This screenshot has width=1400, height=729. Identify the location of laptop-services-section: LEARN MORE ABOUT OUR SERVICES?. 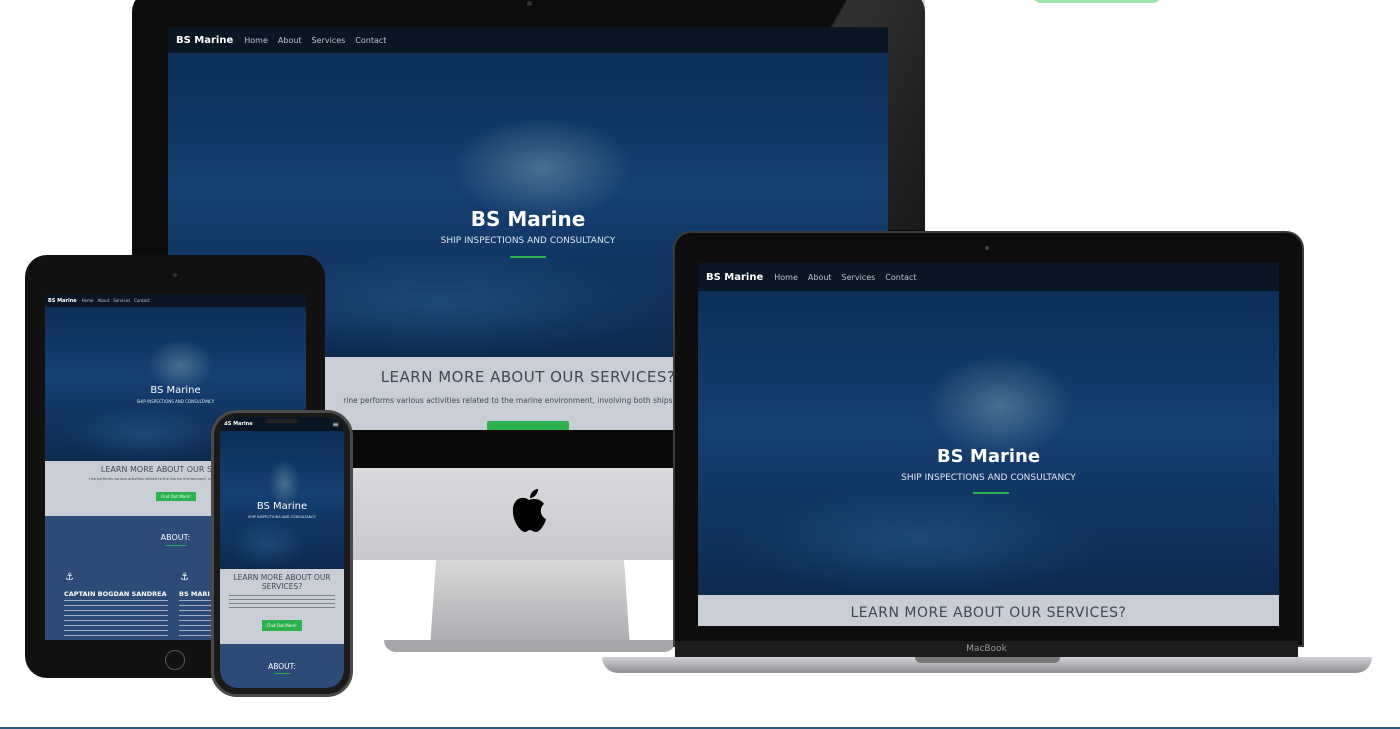
(988, 610).